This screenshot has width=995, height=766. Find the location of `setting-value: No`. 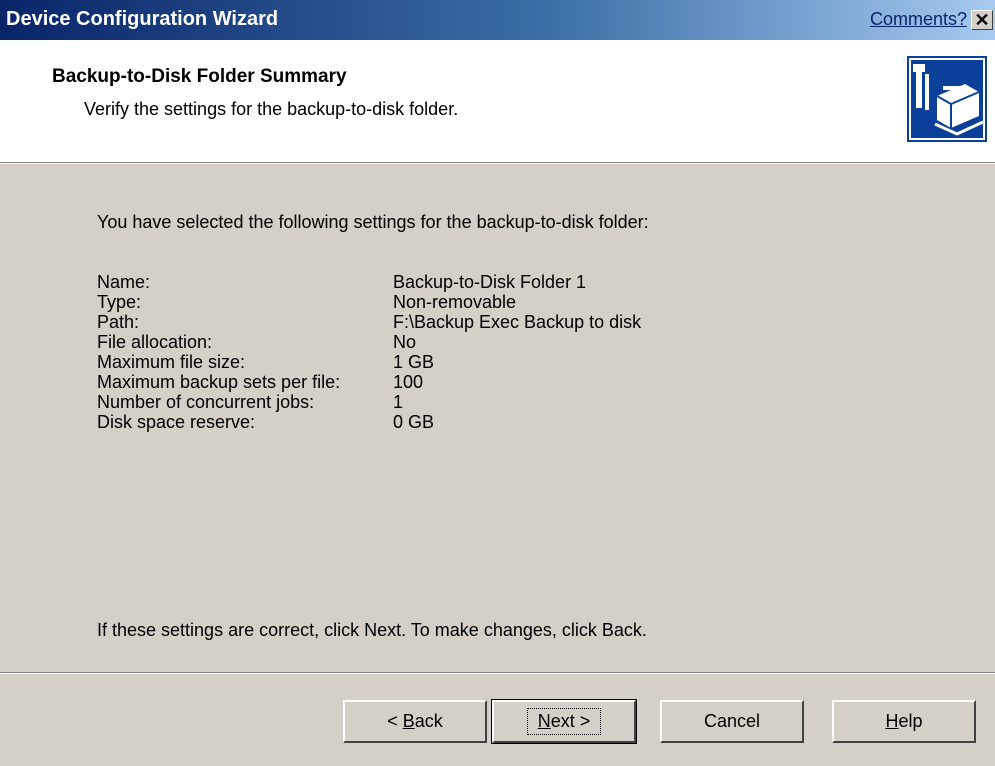

setting-value: No is located at coordinates (405, 342).